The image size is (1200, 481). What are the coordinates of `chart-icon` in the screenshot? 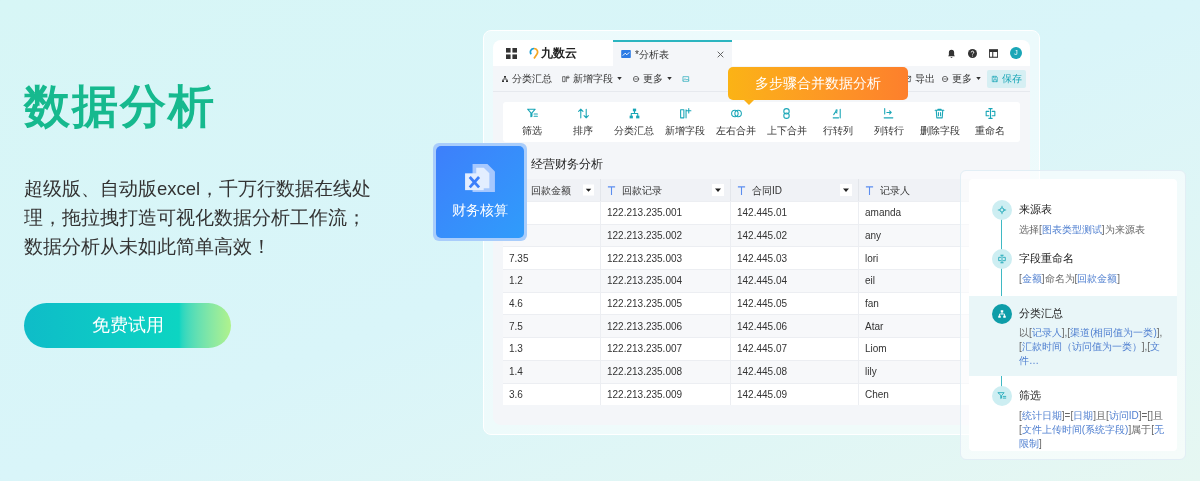 It's located at (626, 54).